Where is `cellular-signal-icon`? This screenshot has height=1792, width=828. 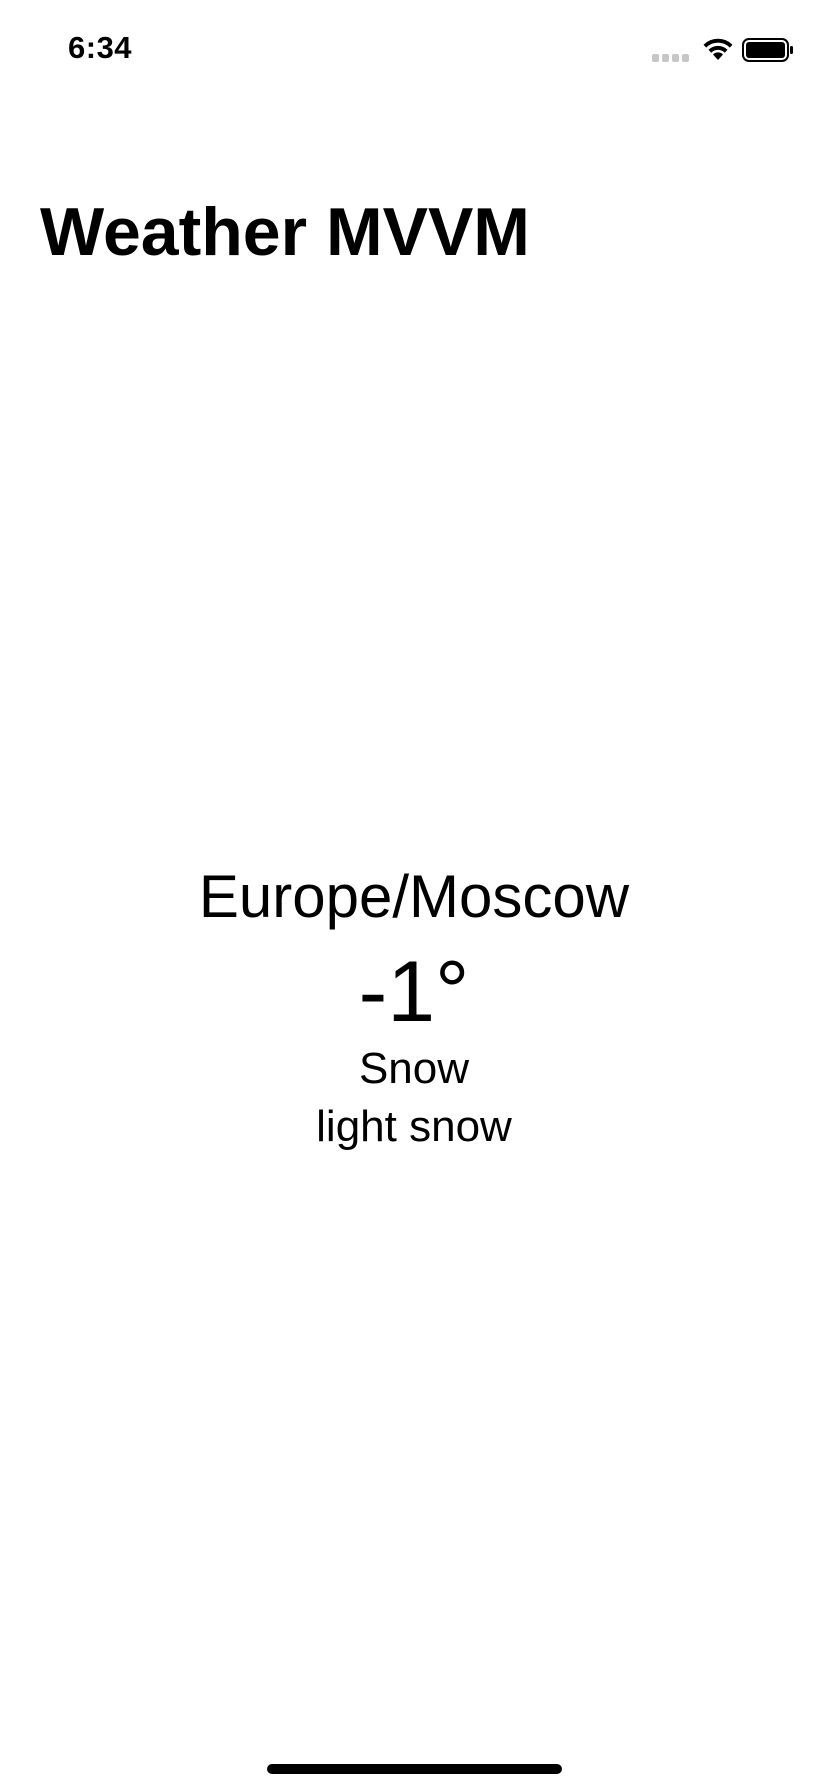 cellular-signal-icon is located at coordinates (672, 57).